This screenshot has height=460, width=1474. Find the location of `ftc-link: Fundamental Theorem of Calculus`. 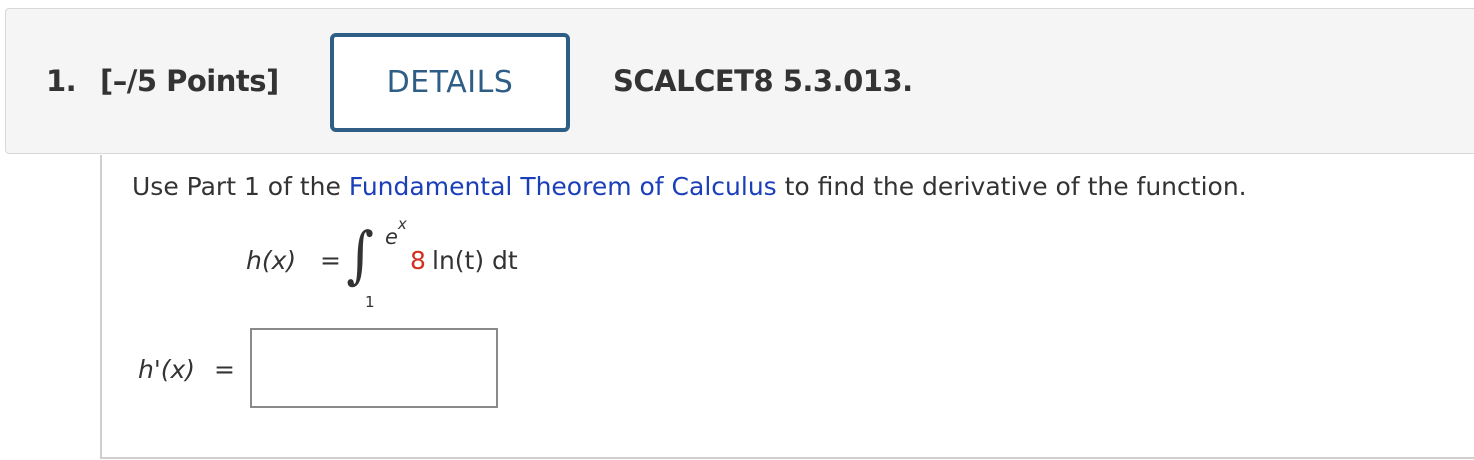

ftc-link: Fundamental Theorem of Calculus is located at coordinates (563, 186).